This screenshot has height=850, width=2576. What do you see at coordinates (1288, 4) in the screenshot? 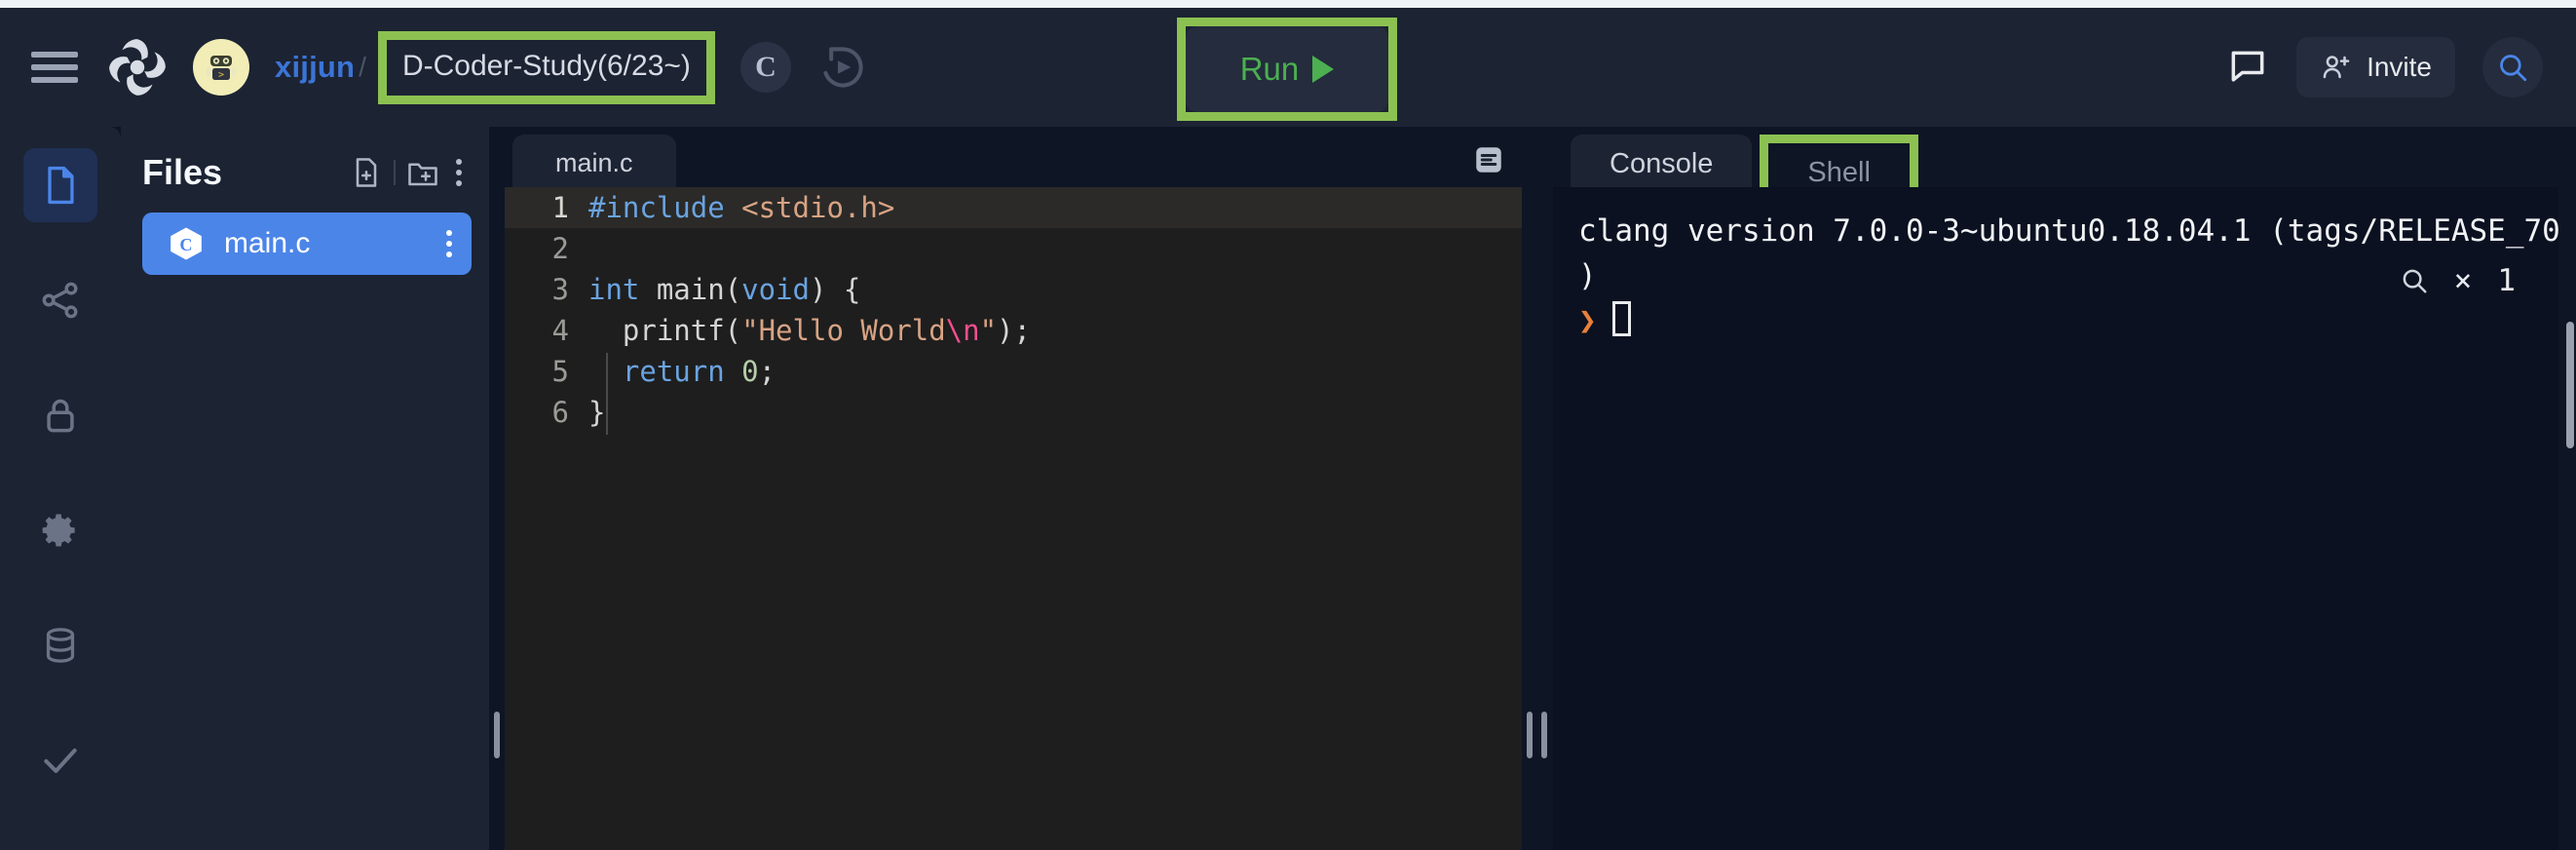
I see `browser-top-strip` at bounding box center [1288, 4].